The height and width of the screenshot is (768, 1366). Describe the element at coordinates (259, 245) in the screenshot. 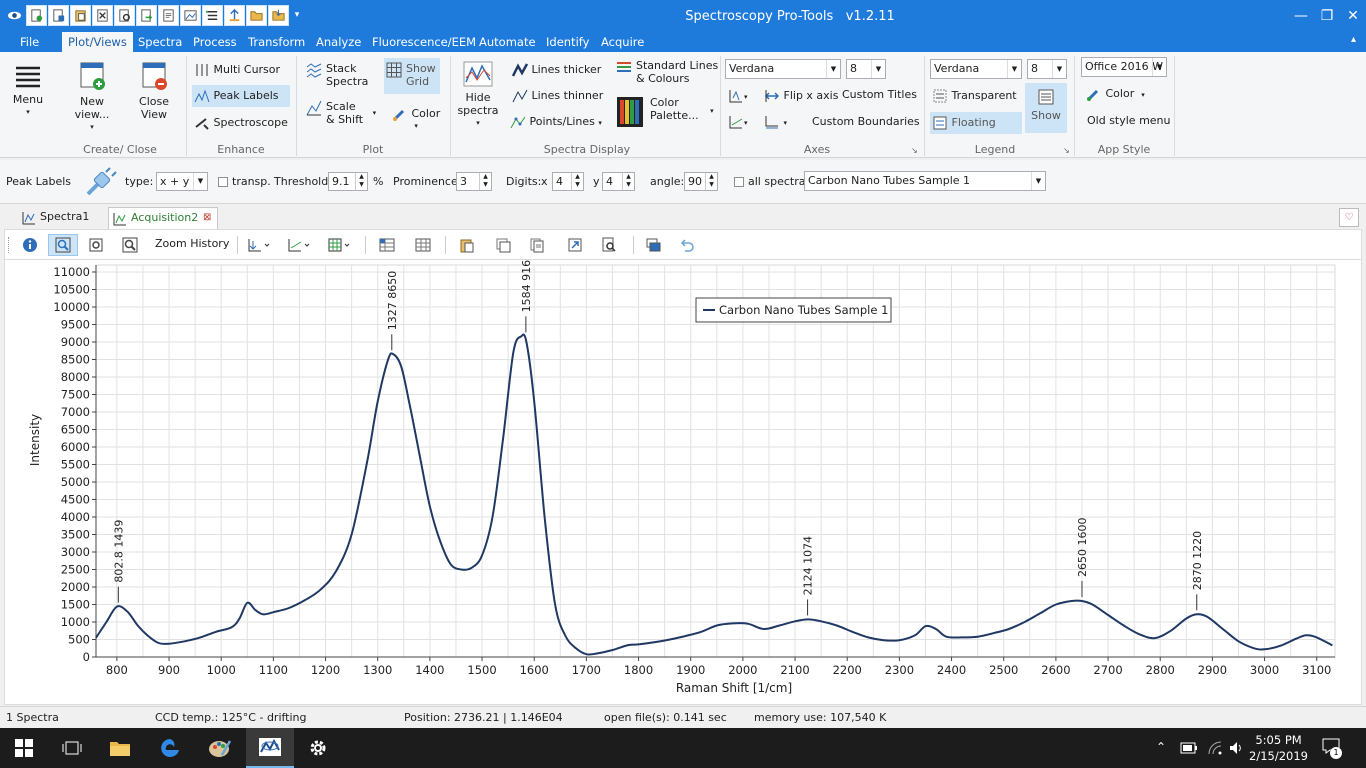

I see `axis-down-icon` at that location.